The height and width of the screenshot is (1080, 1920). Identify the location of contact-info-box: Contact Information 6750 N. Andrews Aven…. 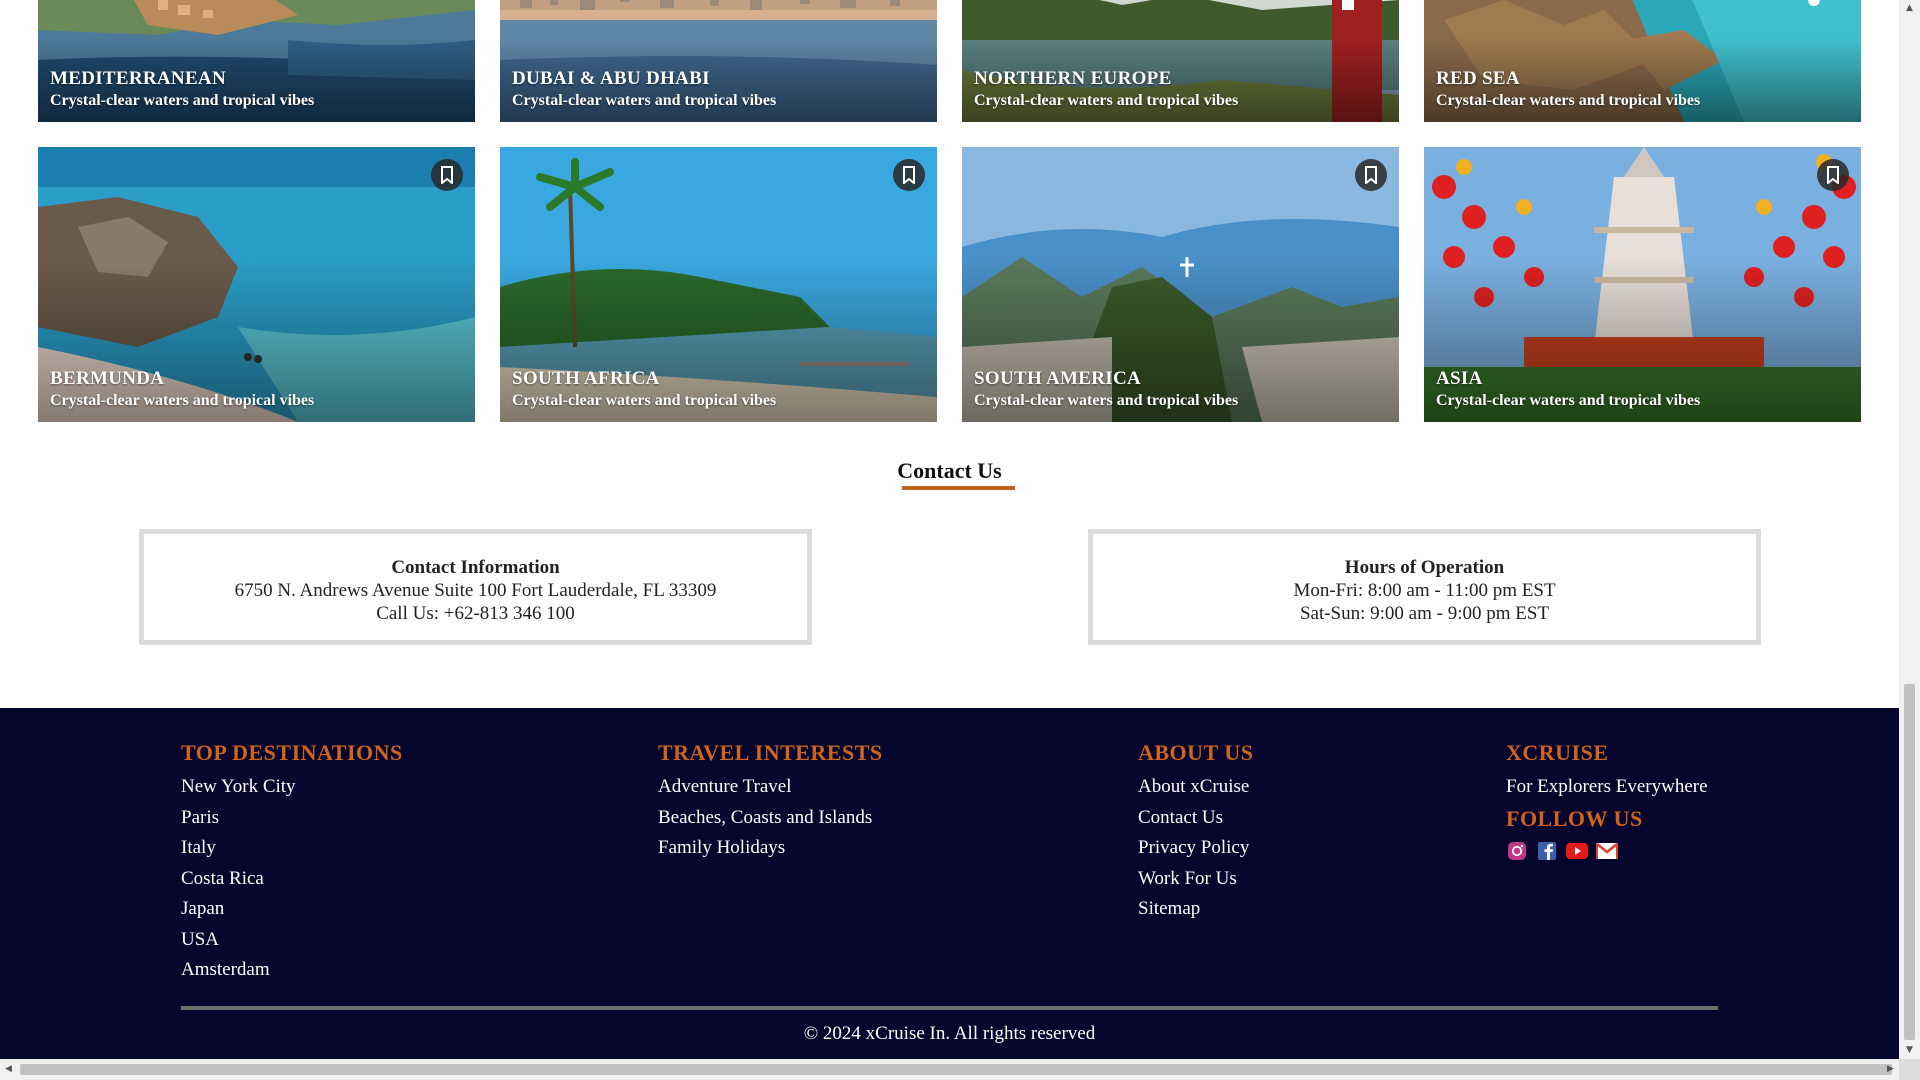
(475, 587).